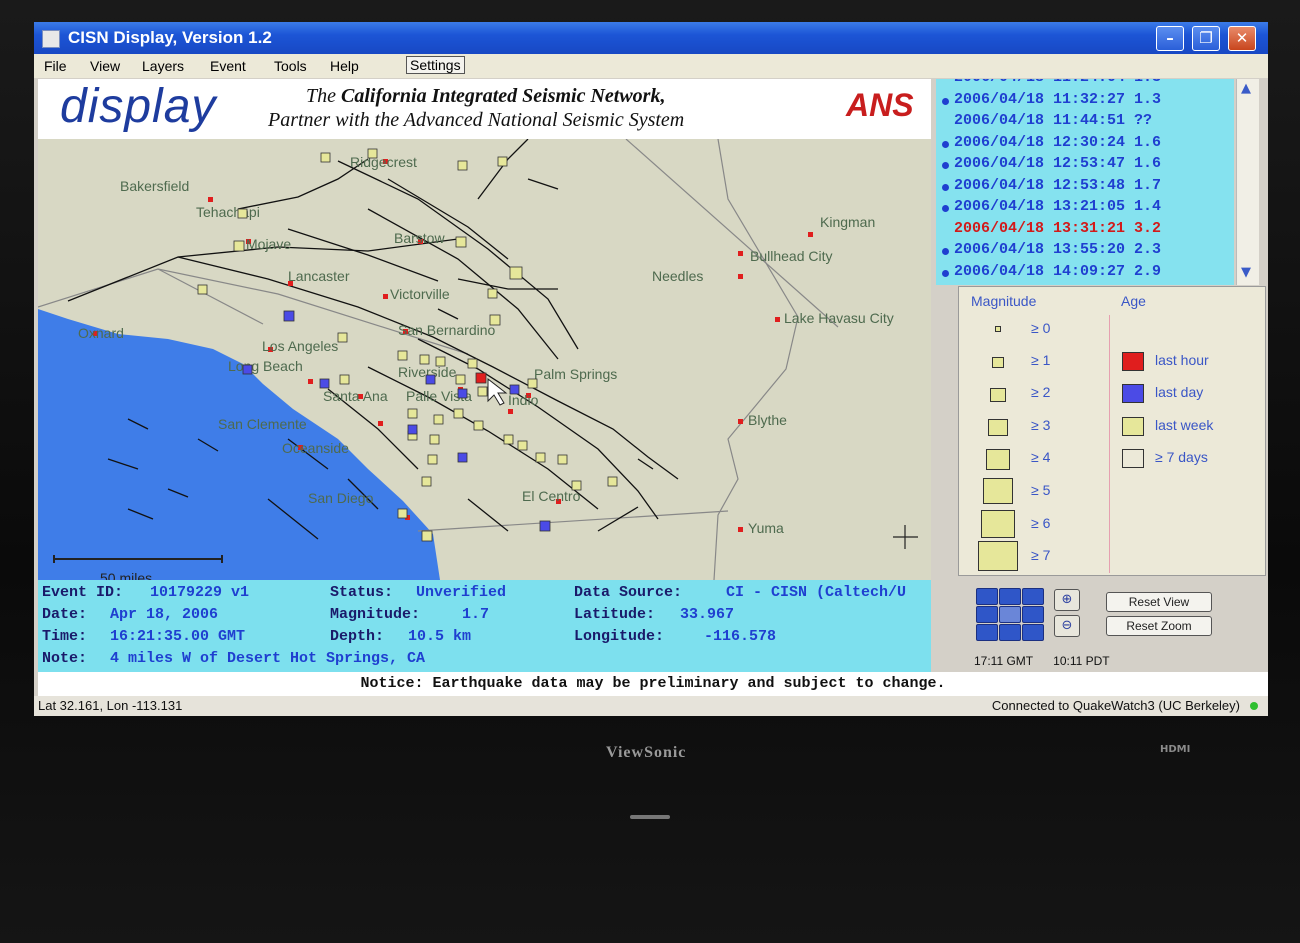 This screenshot has height=943, width=1300. Describe the element at coordinates (1159, 626) in the screenshot. I see `reset-zoom-button: Reset Zoom` at that location.